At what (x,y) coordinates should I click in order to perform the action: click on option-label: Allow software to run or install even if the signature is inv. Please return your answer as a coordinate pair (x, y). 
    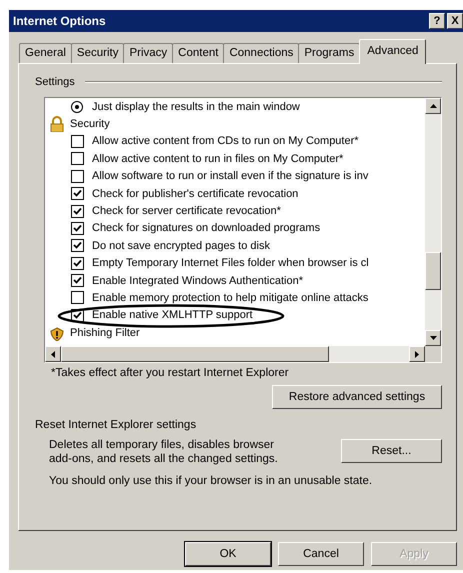
    Looking at the image, I should click on (230, 176).